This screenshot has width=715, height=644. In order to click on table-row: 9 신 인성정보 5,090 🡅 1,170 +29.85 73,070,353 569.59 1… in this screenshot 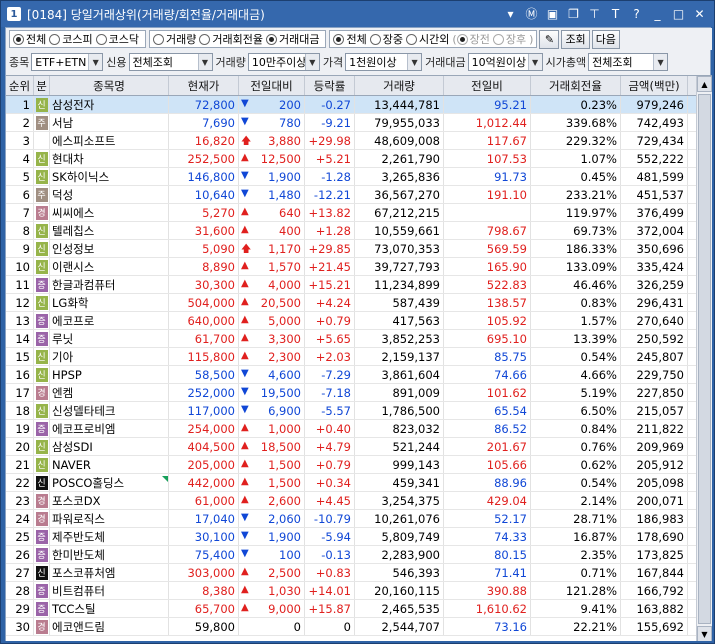, I will do `click(359, 249)`.